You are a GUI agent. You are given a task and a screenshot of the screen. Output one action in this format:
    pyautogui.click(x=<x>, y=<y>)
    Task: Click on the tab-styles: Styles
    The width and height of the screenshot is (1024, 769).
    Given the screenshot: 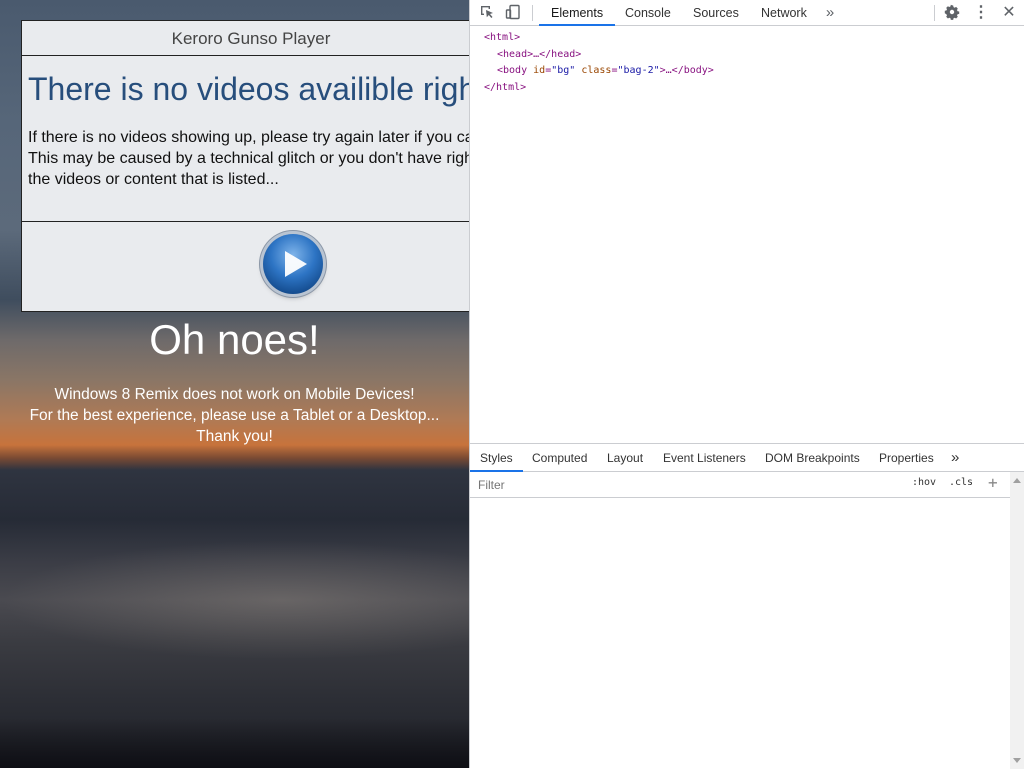 What is the action you would take?
    pyautogui.click(x=496, y=458)
    